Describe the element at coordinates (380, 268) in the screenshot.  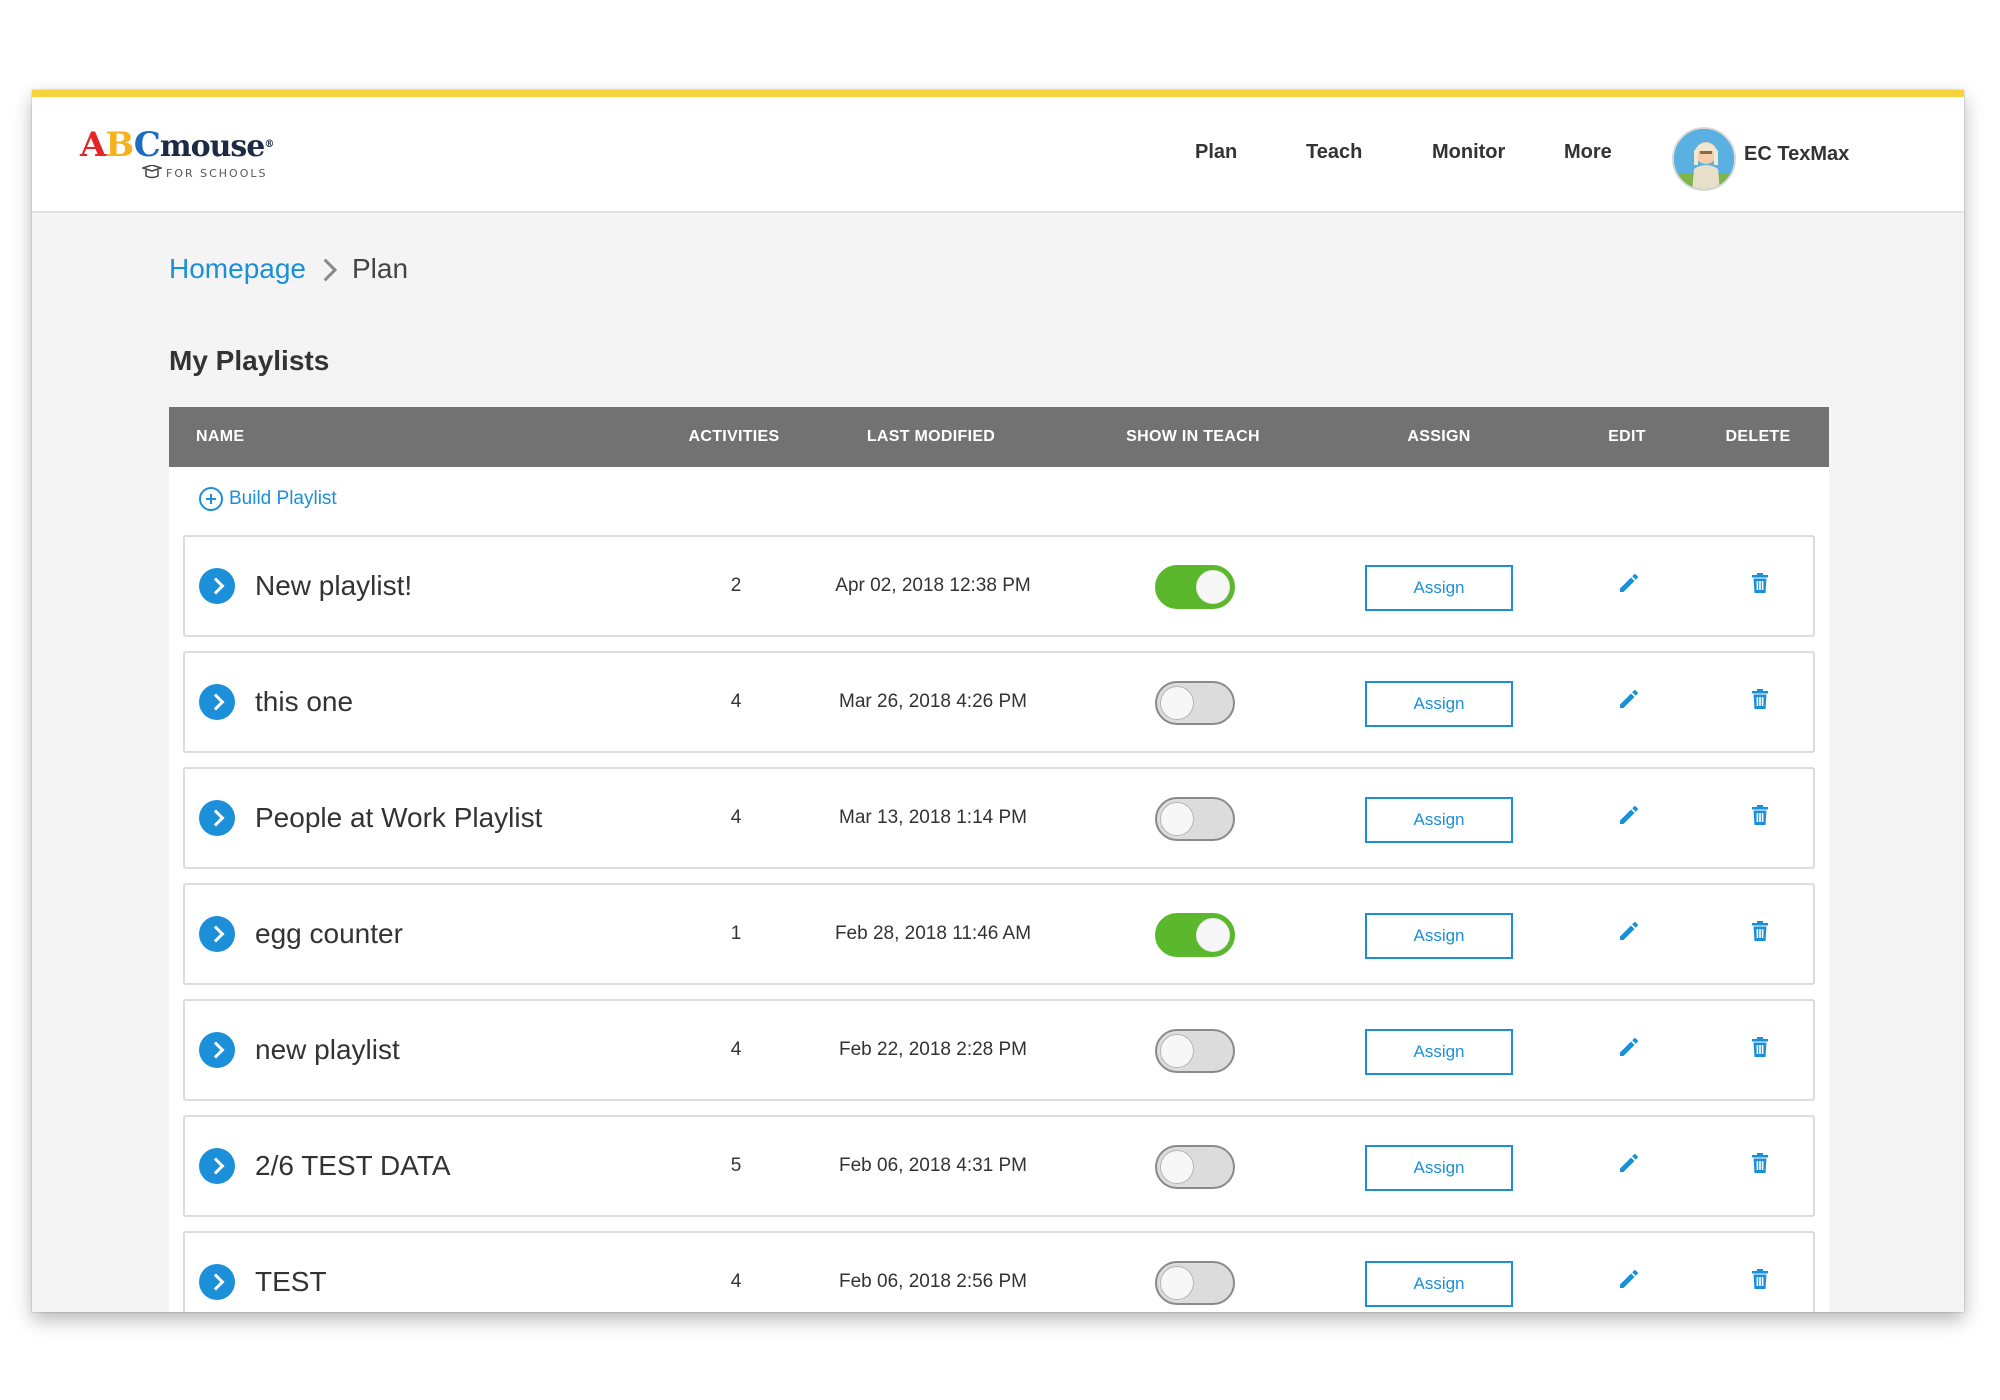
I see `breadcrumb-current: Plan` at that location.